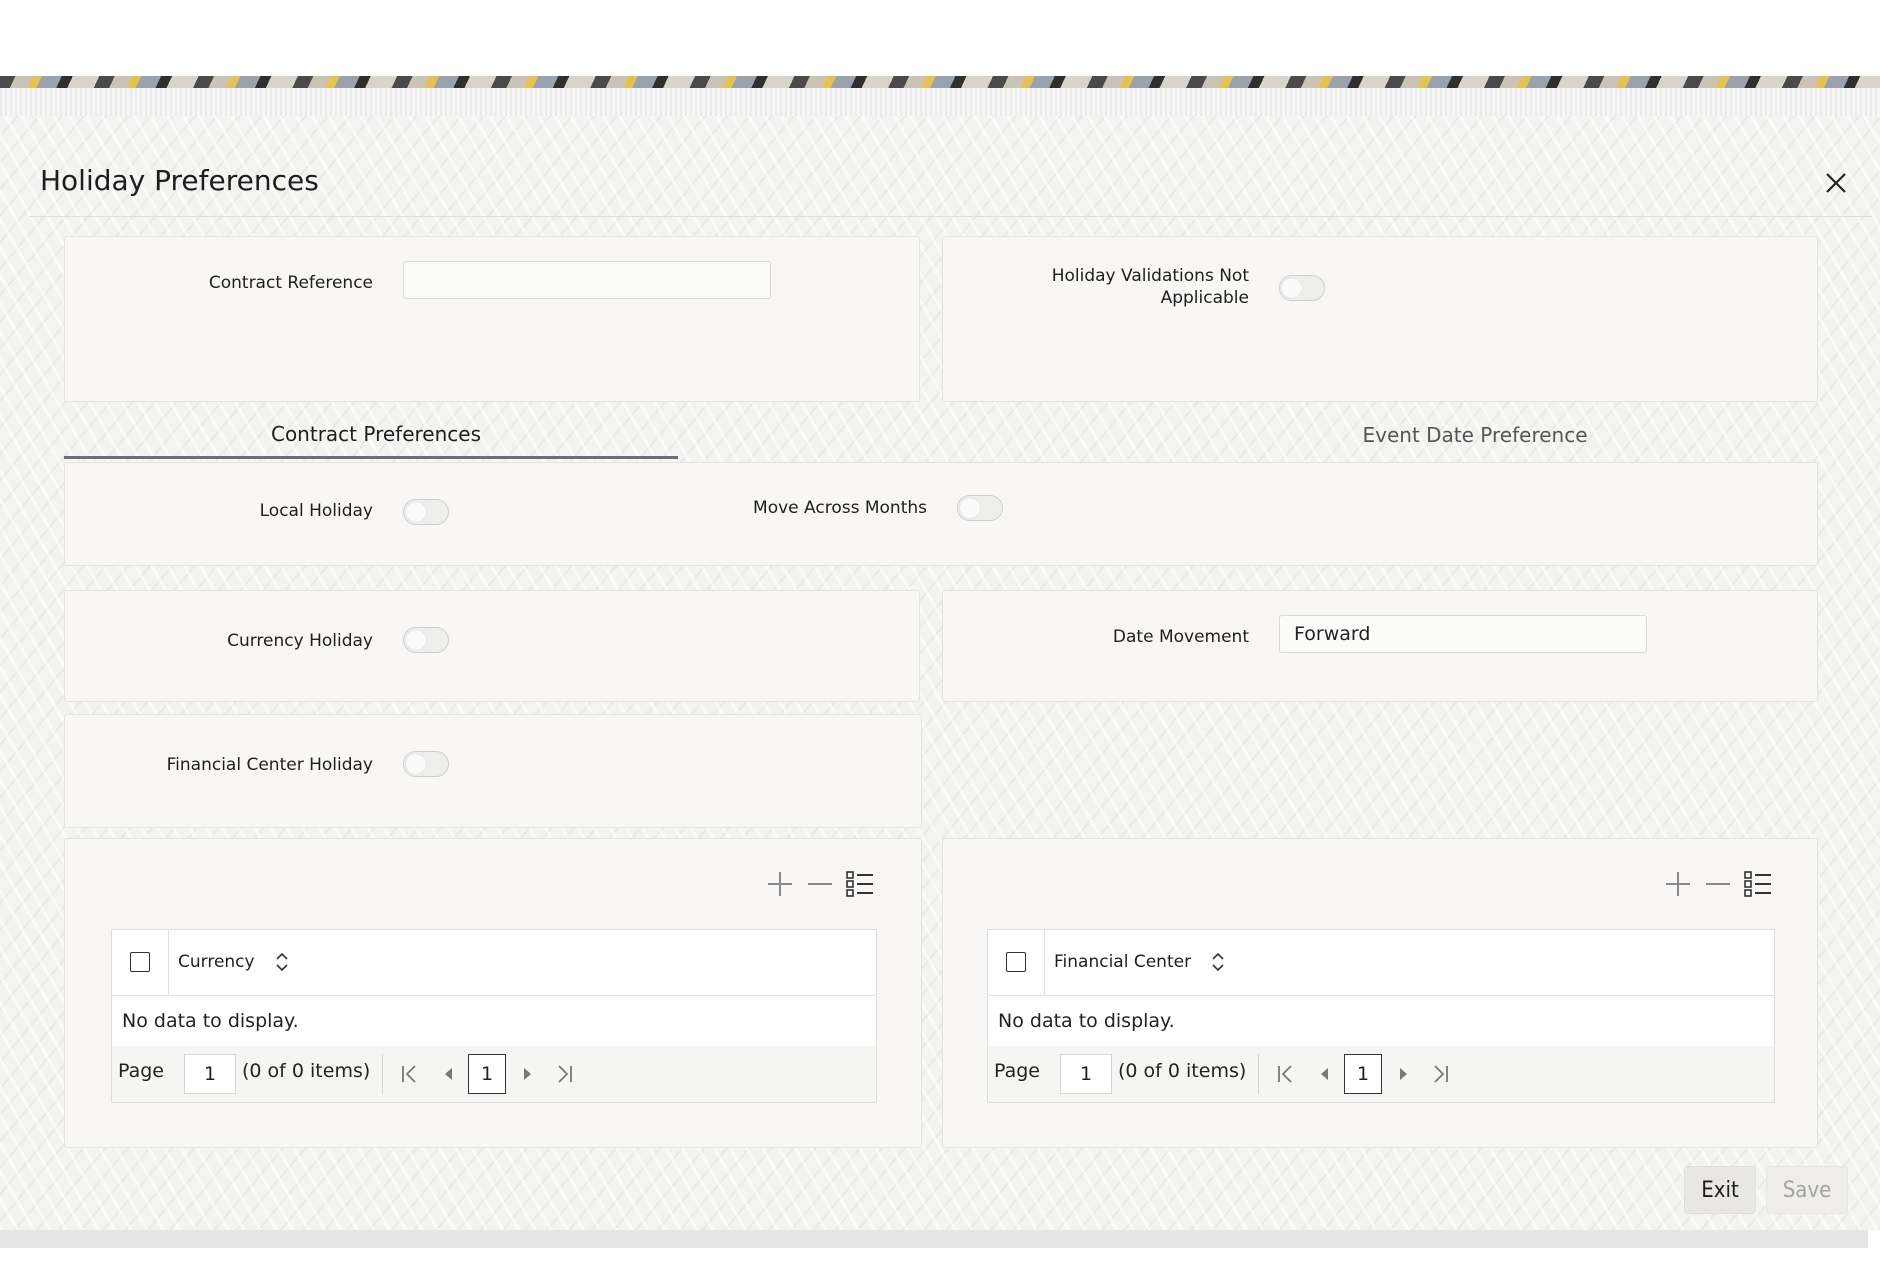 The height and width of the screenshot is (1278, 1880). What do you see at coordinates (1122, 962) in the screenshot?
I see `financial-center-column-header: Financial Center` at bounding box center [1122, 962].